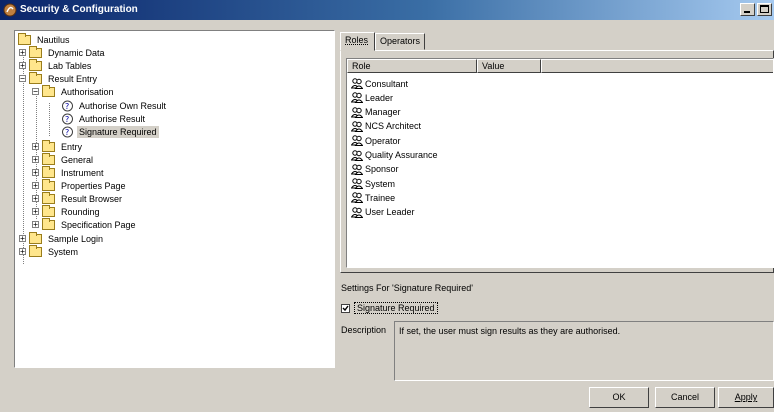  I want to click on tree-item-instrument: + Instrument, so click(69, 172).